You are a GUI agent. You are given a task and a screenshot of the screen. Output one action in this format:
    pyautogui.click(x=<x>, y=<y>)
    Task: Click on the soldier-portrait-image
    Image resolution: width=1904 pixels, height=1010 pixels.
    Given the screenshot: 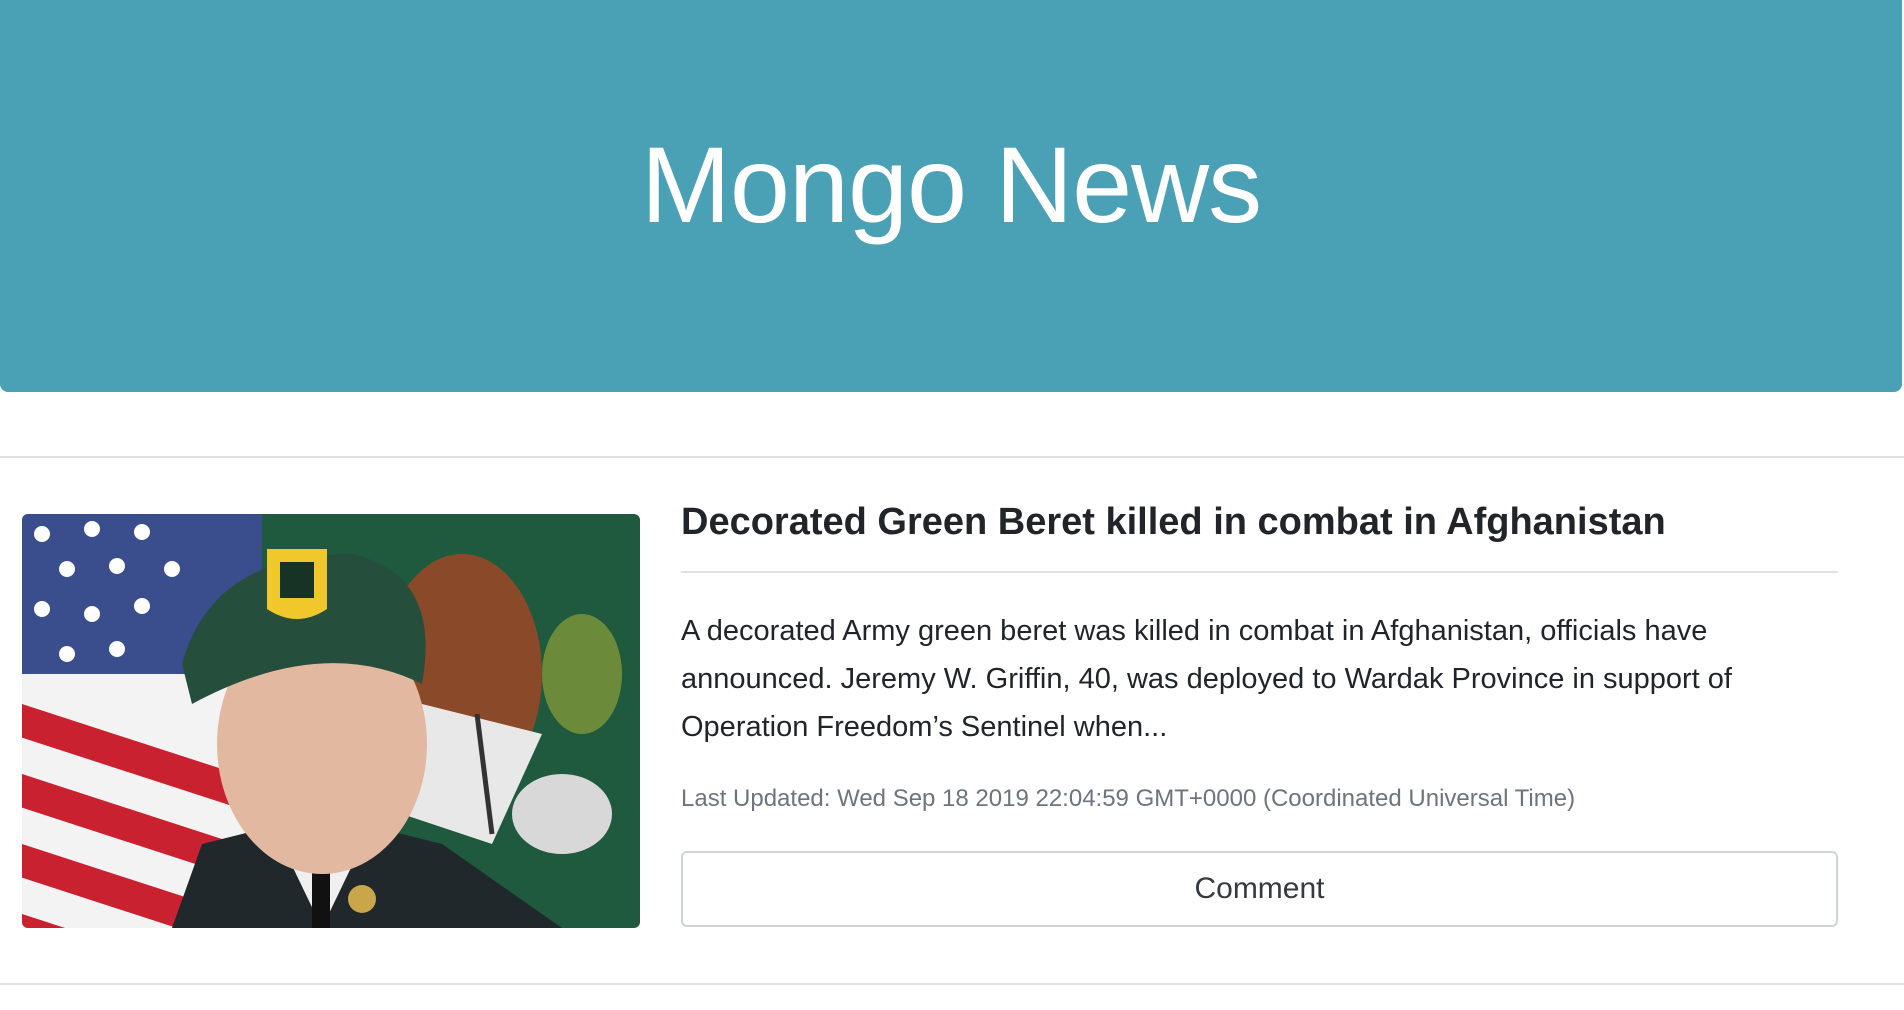 What is the action you would take?
    pyautogui.click(x=331, y=721)
    